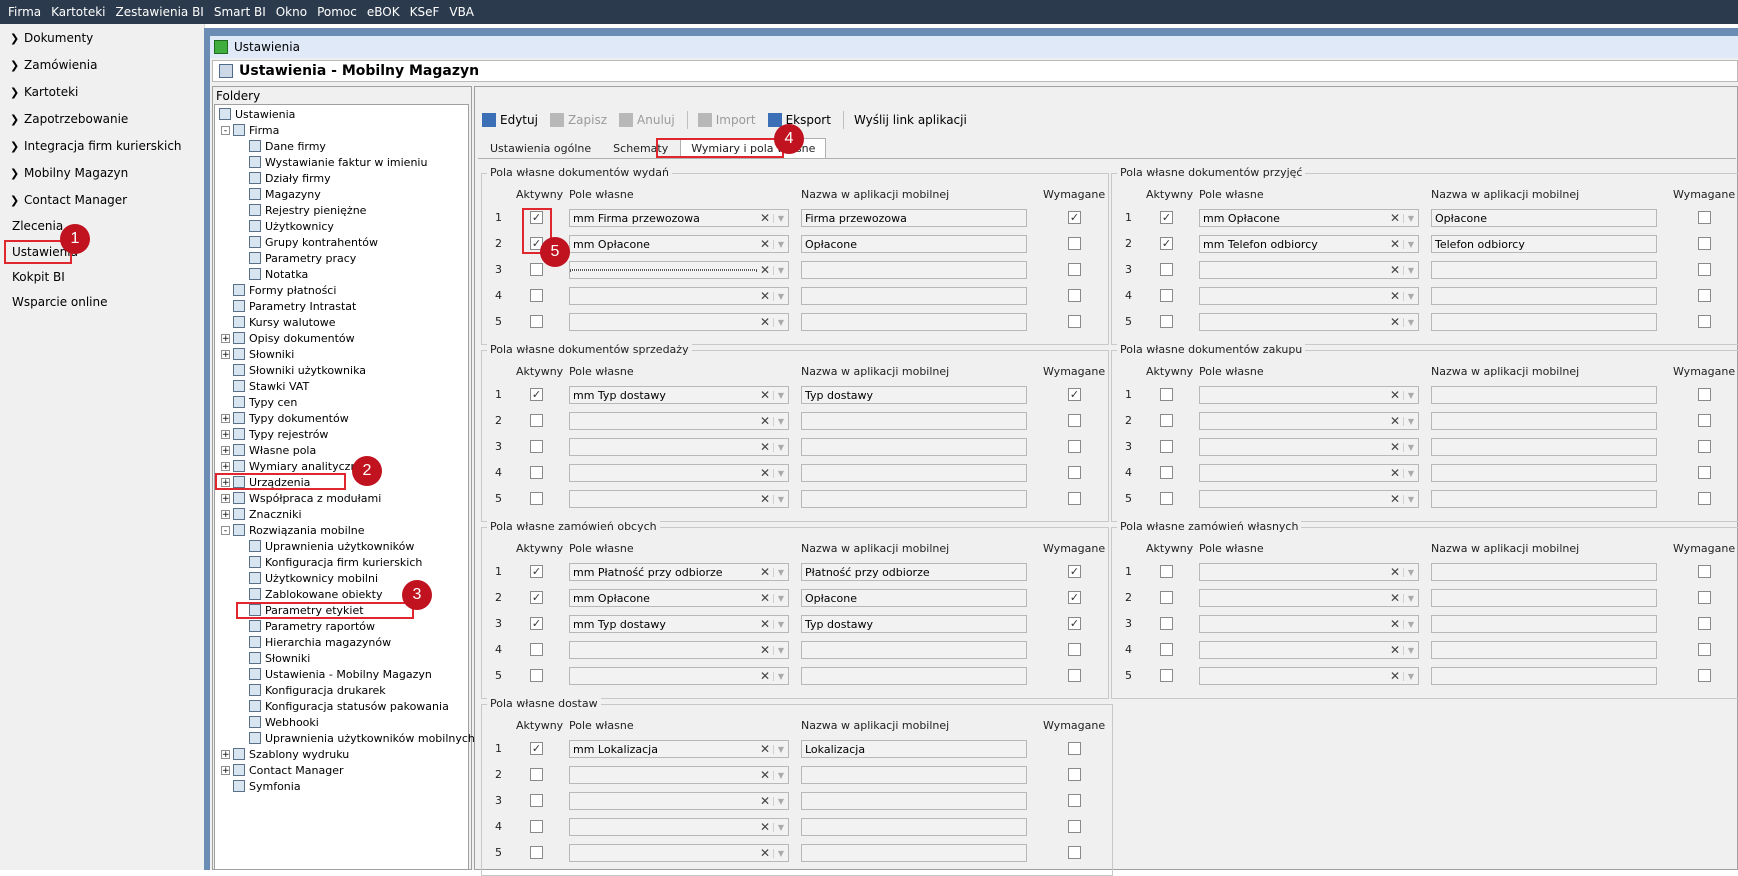 The image size is (1738, 876). I want to click on tree-node: Słowniki, so click(279, 658).